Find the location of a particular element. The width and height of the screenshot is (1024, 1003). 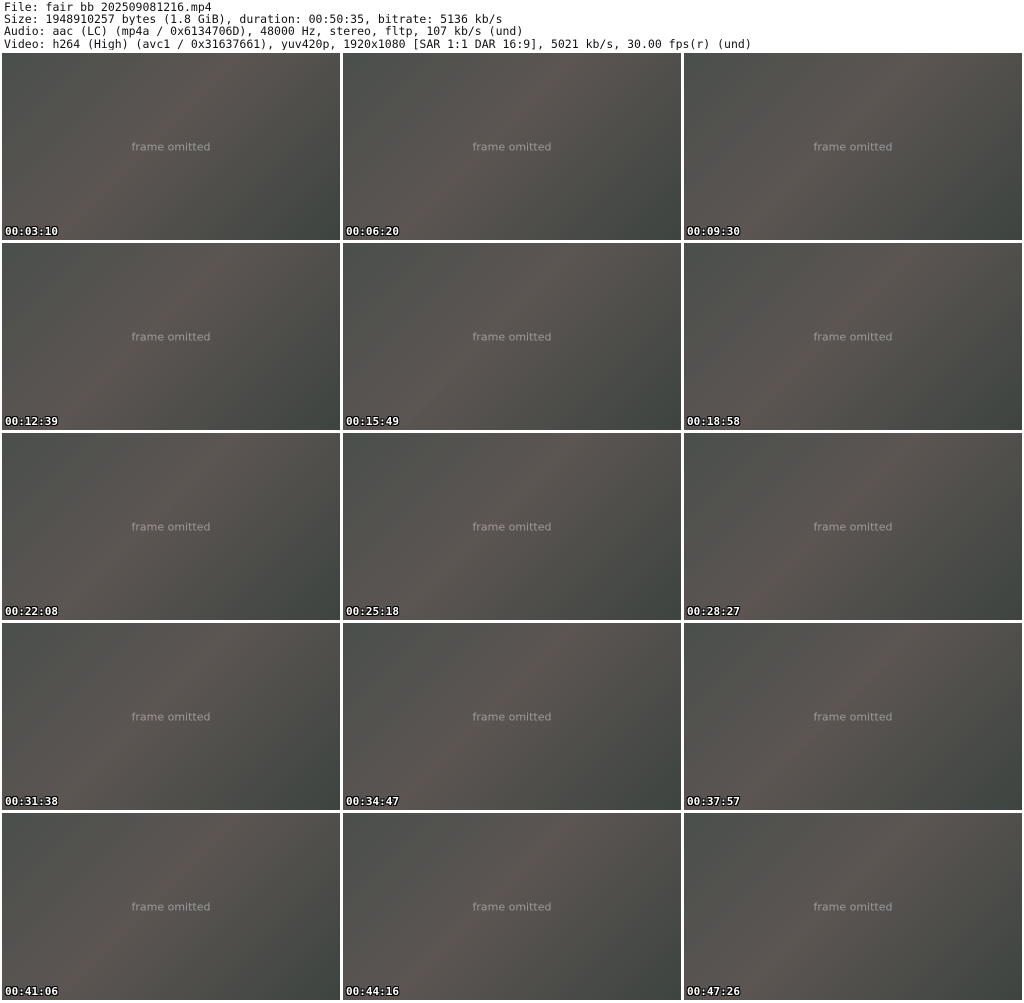

thumbnail-placeholder: frame omitted 00:15:49 is located at coordinates (512, 336).